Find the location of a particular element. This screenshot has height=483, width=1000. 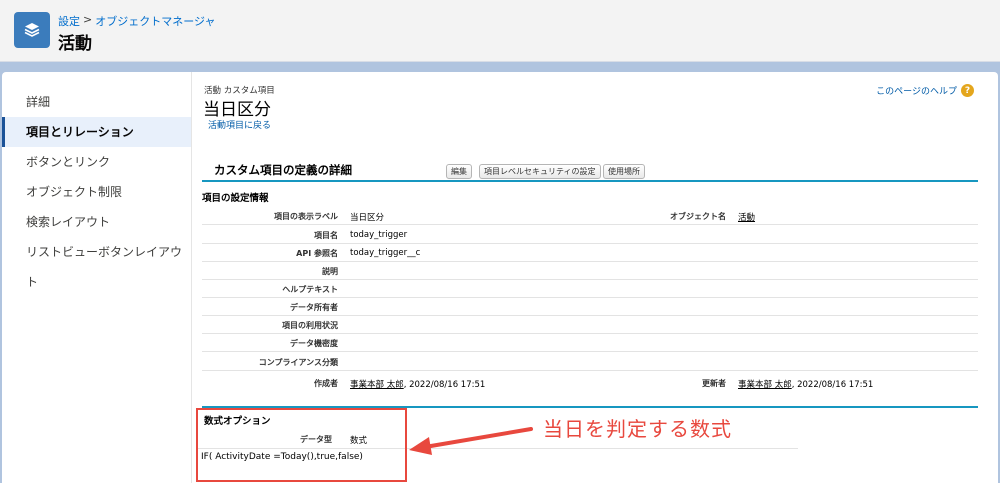

highlight-box is located at coordinates (301, 445).